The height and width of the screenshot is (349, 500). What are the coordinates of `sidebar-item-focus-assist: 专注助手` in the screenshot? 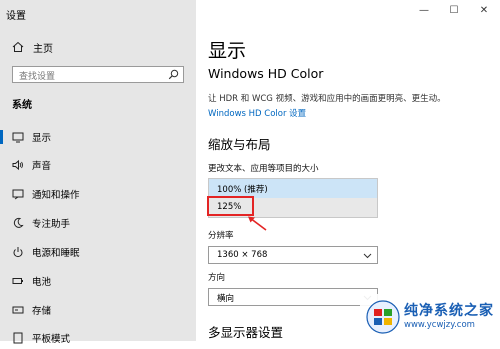 It's located at (98, 223).